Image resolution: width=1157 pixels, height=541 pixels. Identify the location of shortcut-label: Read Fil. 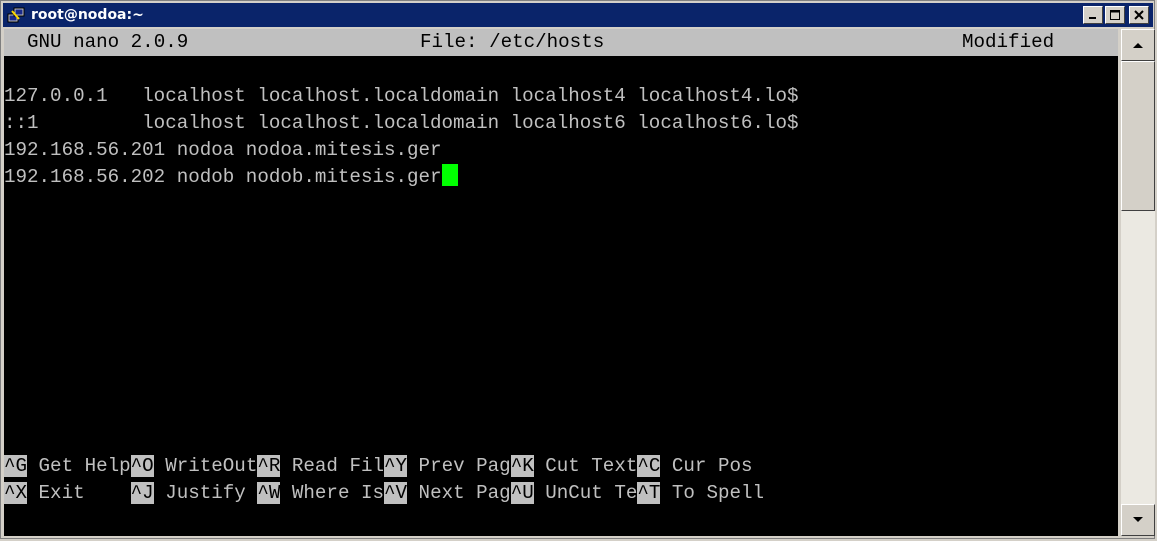
(332, 466).